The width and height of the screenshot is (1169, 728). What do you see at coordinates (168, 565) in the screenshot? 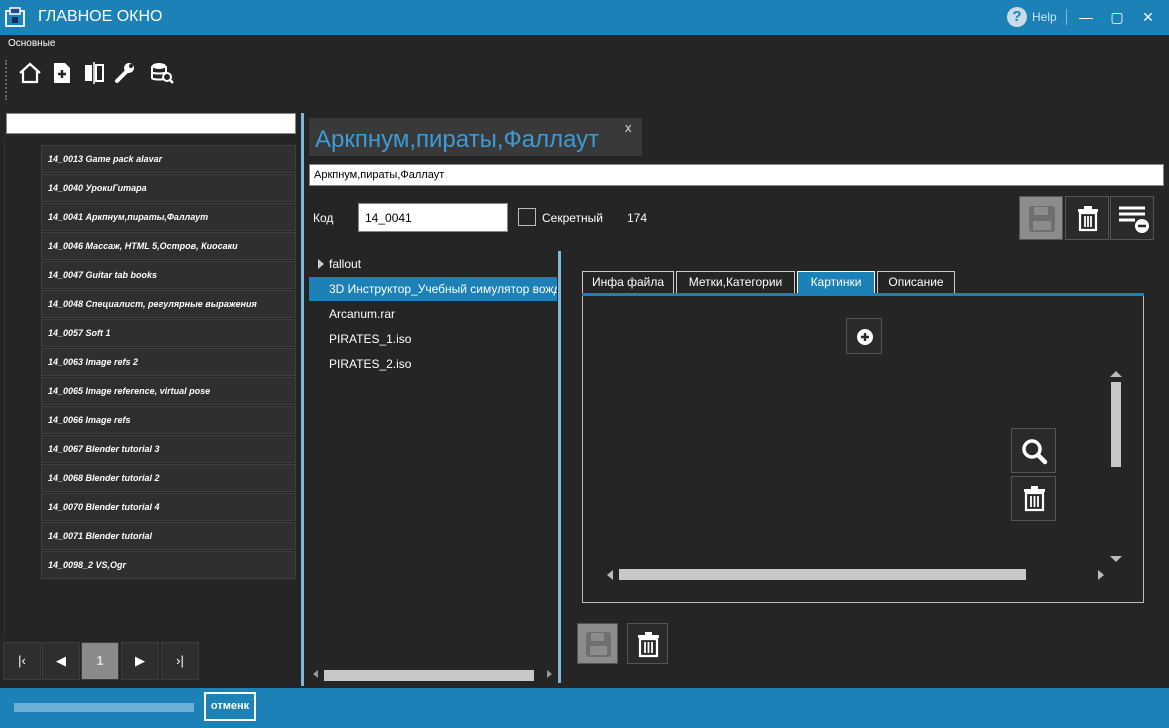
I see `list-item: 14_0098_2 VS,Ogr` at bounding box center [168, 565].